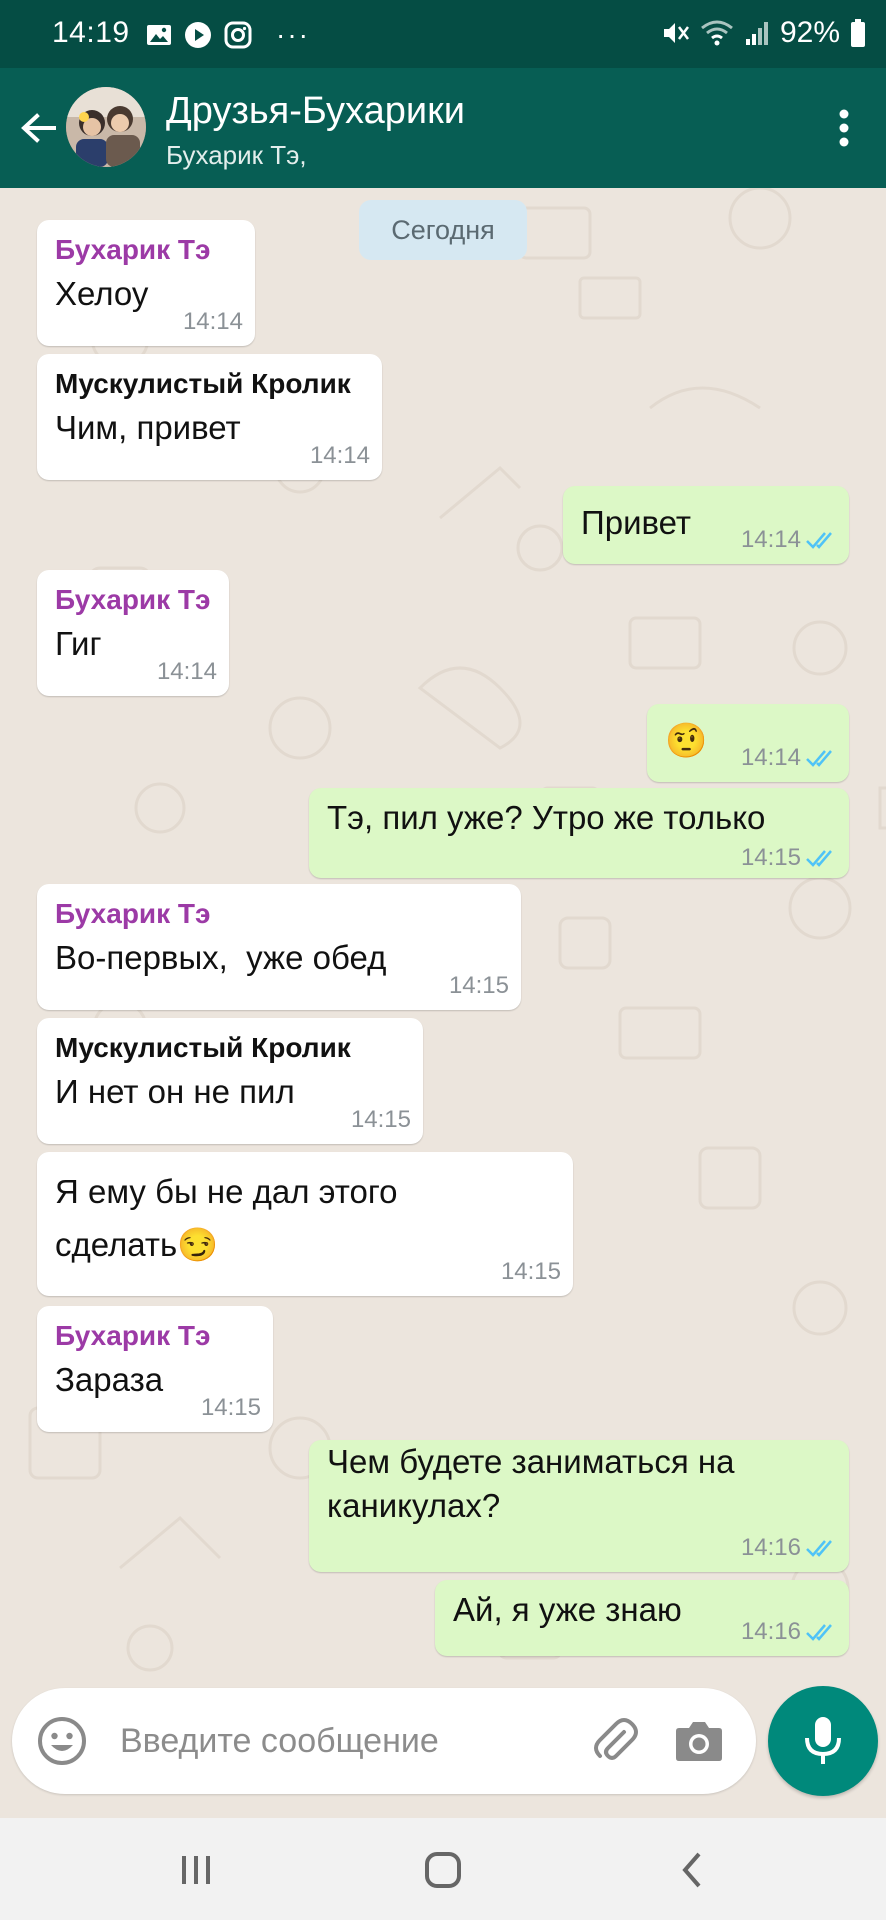 This screenshot has height=1920, width=886. What do you see at coordinates (809, 32) in the screenshot?
I see `battery-level: 92%` at bounding box center [809, 32].